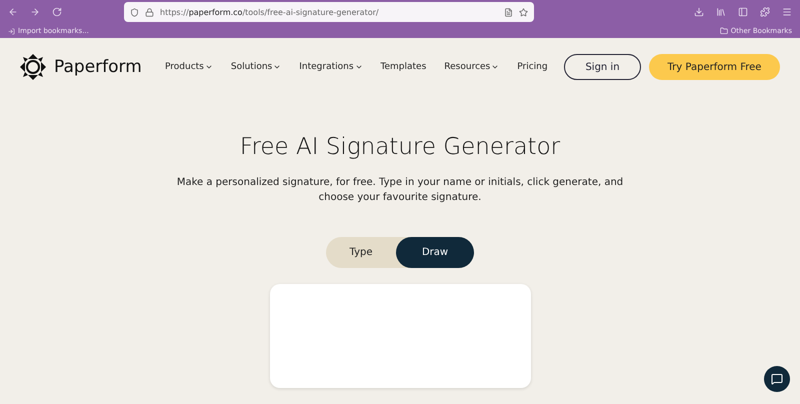 Image resolution: width=800 pixels, height=404 pixels. I want to click on import-icon, so click(11, 31).